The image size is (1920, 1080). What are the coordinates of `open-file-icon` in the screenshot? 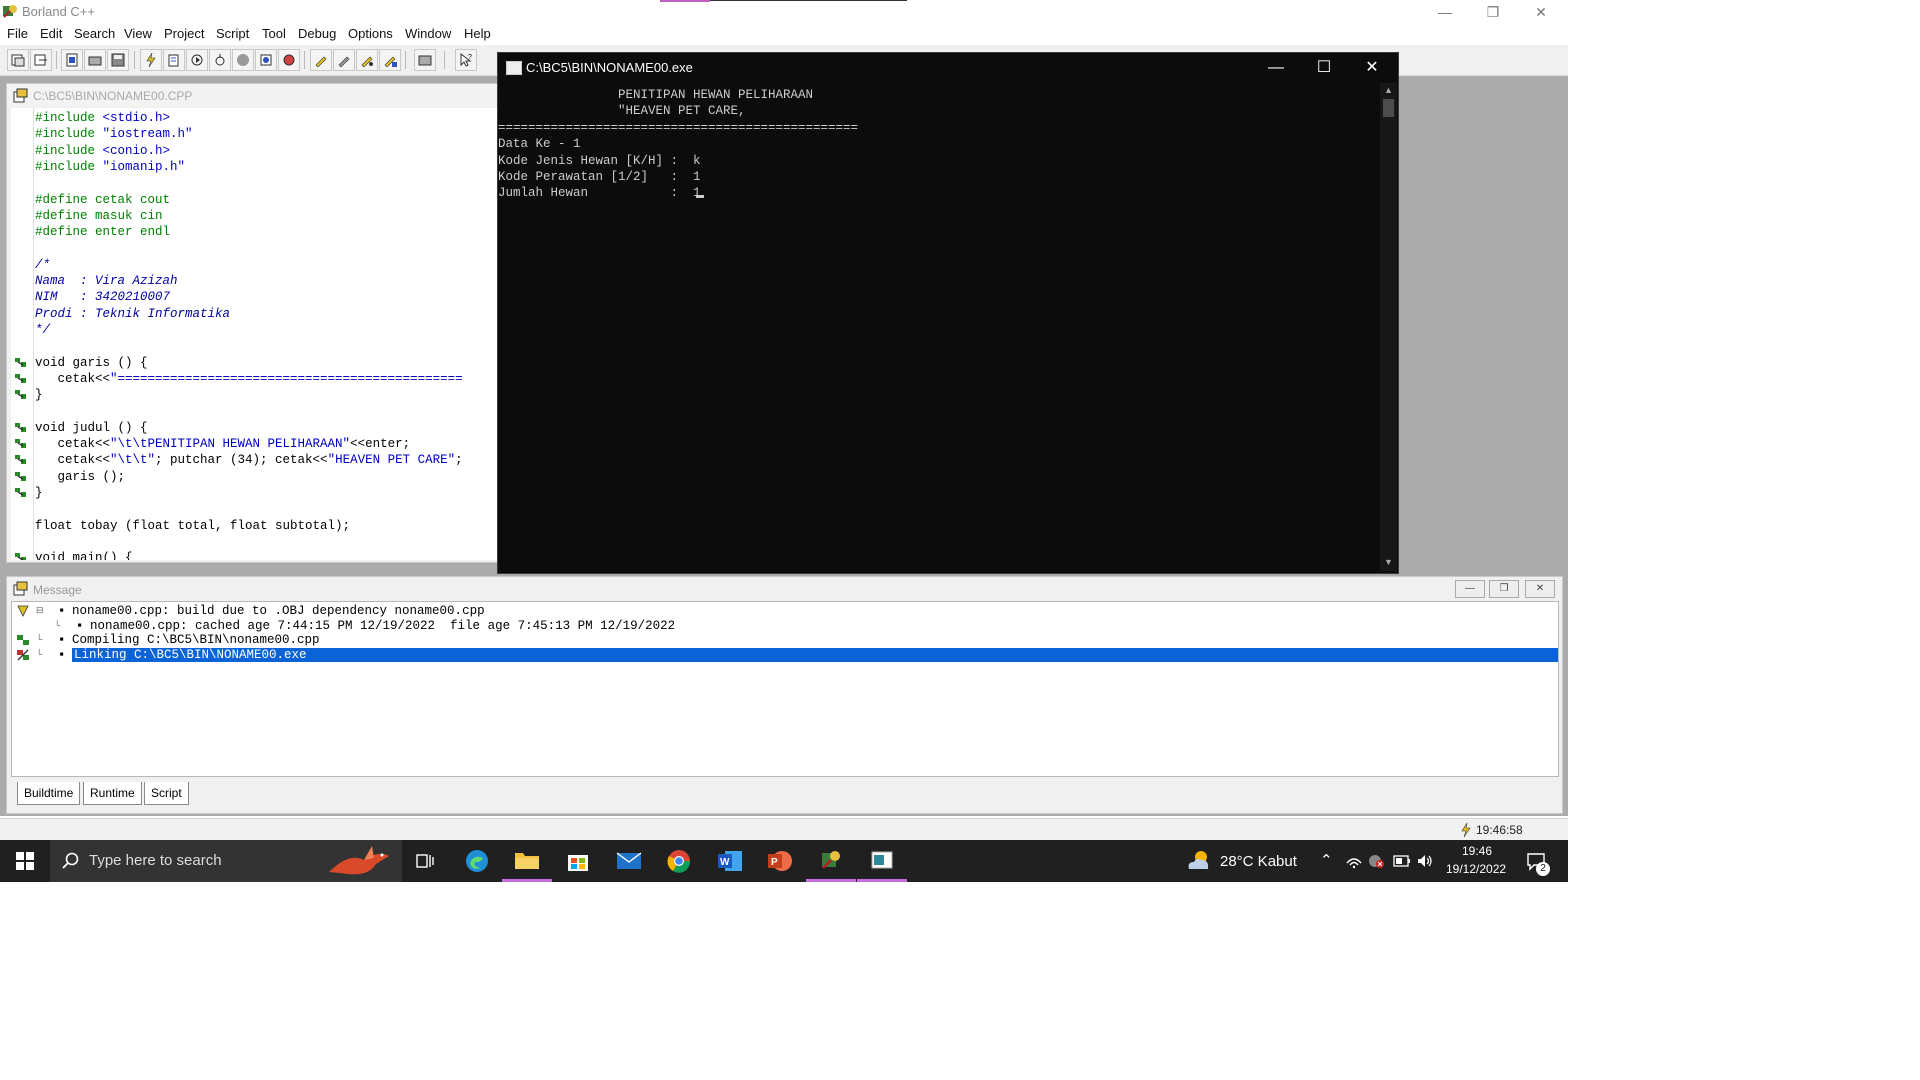 It's located at (95, 60).